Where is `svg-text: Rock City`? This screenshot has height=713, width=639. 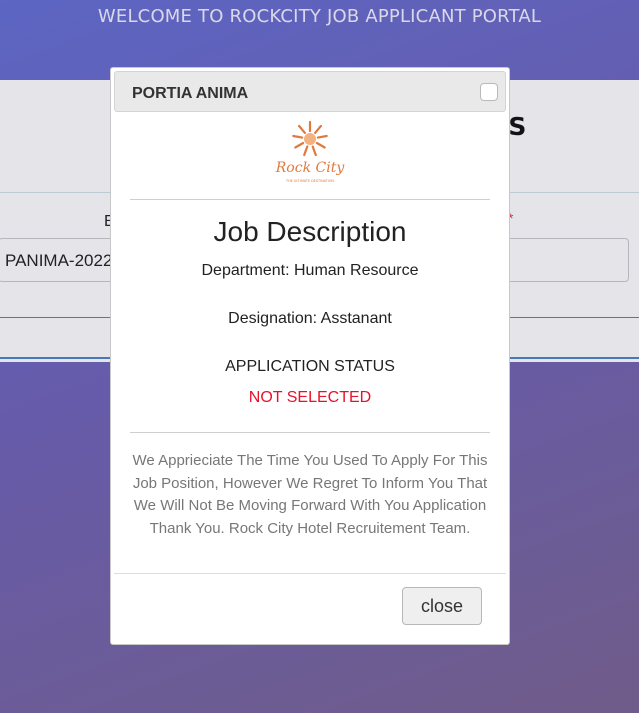 svg-text: Rock City is located at coordinates (310, 168).